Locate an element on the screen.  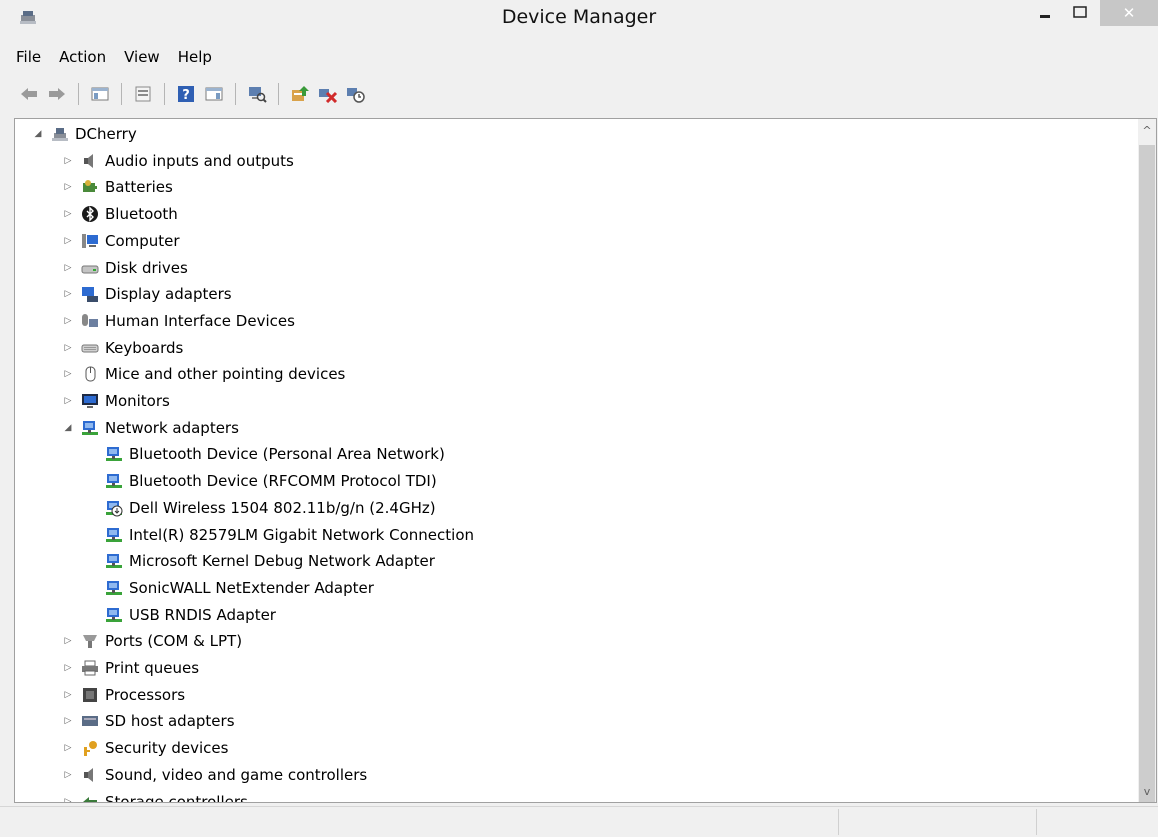
back-button is located at coordinates (29, 94).